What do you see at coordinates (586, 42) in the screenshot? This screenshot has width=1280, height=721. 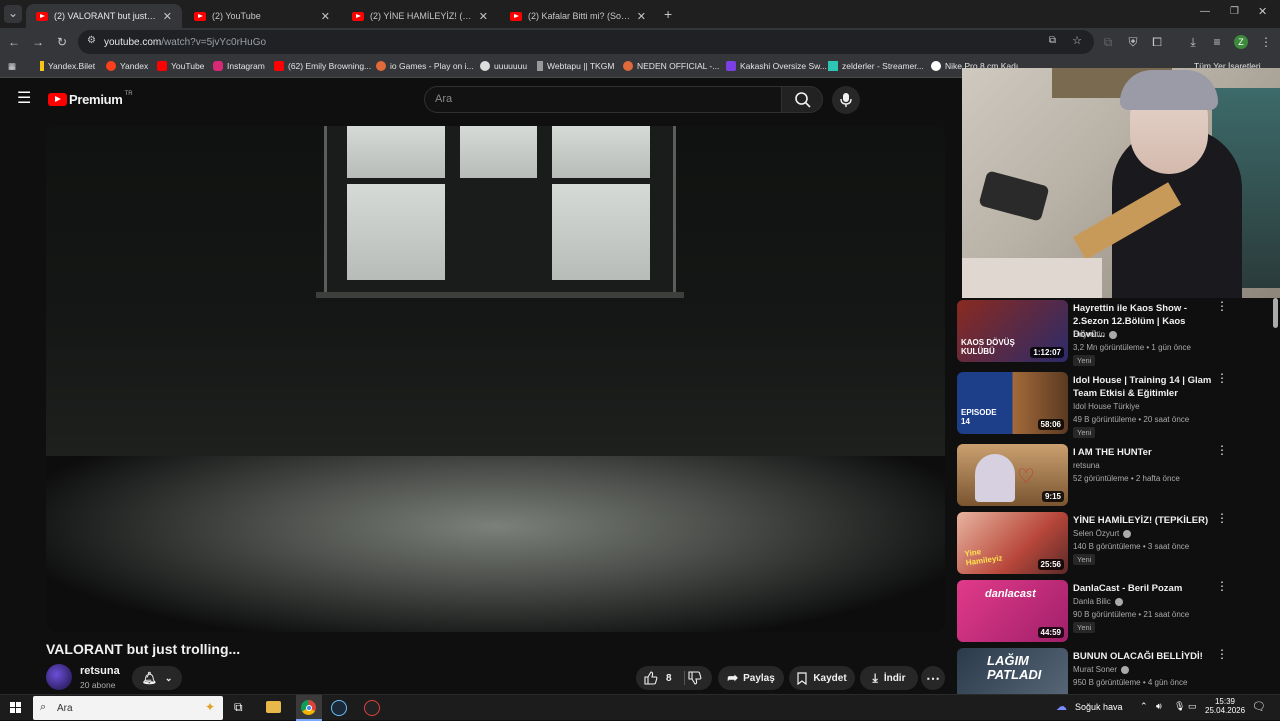 I see `address-bar: ⚙ youtube.com/watch?v=5jvYc0rHuGo ⧉ ☆` at bounding box center [586, 42].